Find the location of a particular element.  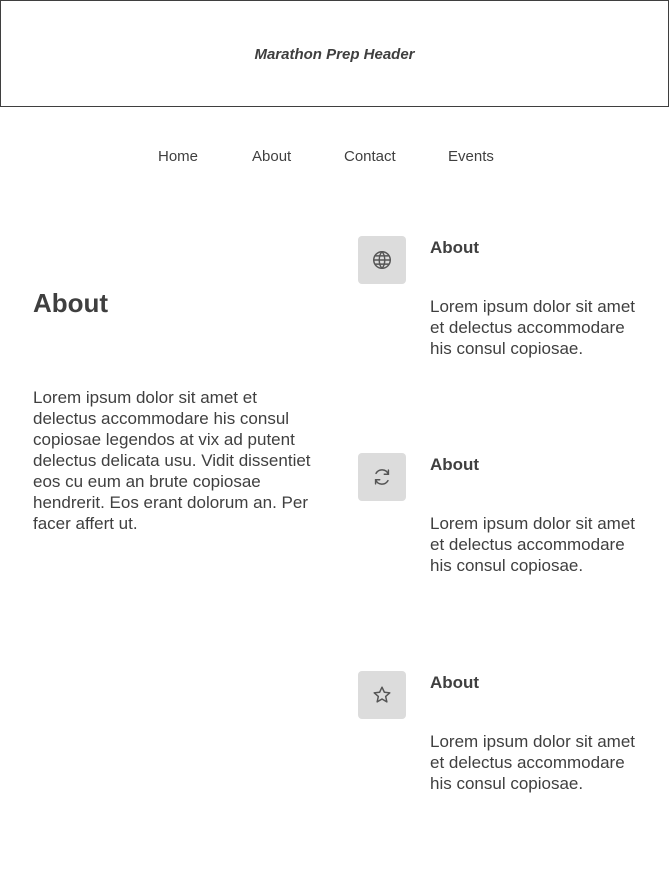

refresh-icon is located at coordinates (382, 477).